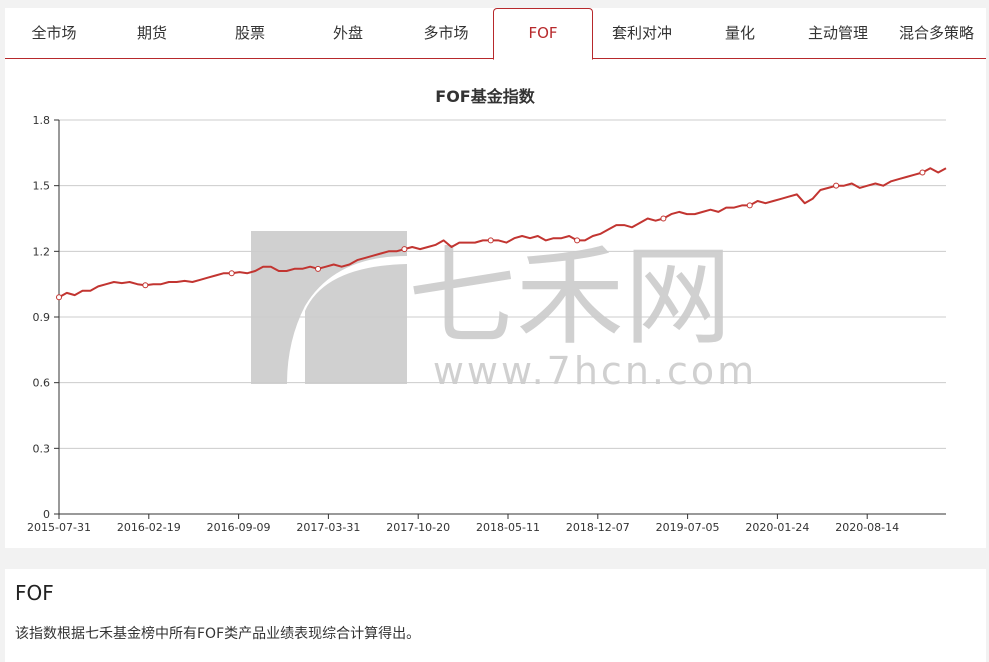 The image size is (989, 662). What do you see at coordinates (42, 186) in the screenshot?
I see `y-tick-label: 1.5` at bounding box center [42, 186].